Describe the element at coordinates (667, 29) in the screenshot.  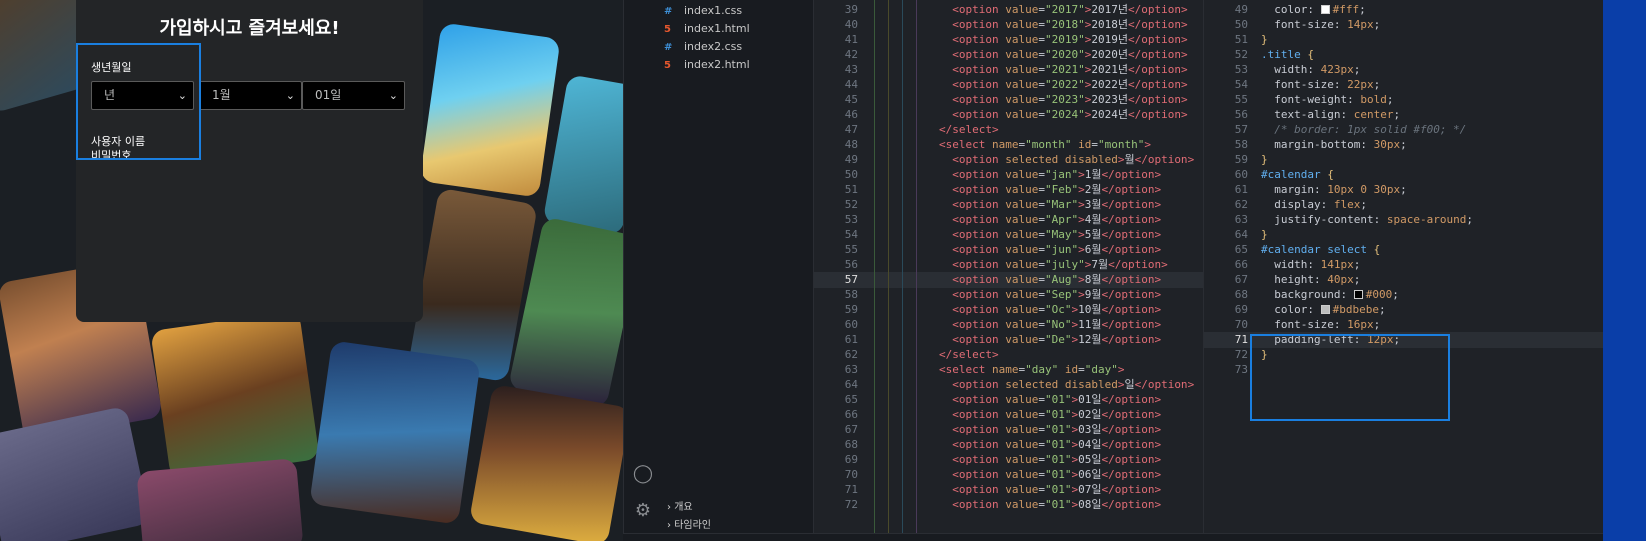
I see `html-file-icon: 5` at that location.